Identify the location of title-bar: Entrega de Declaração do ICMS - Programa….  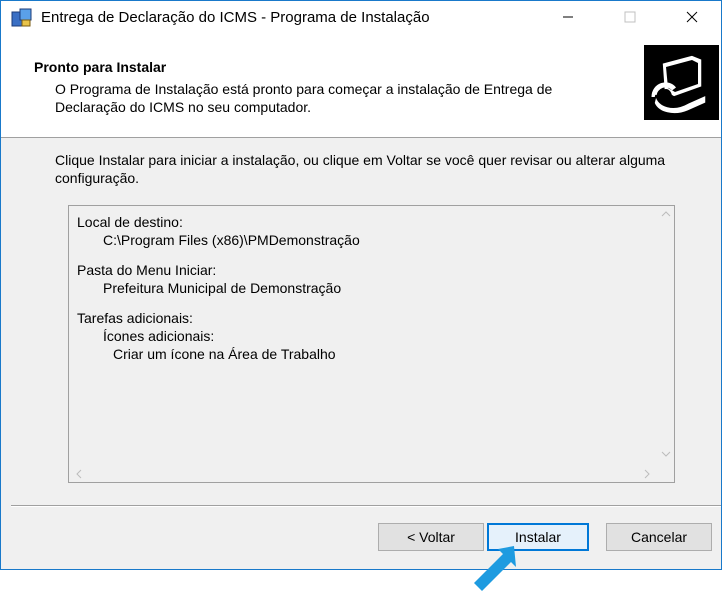
(361, 17).